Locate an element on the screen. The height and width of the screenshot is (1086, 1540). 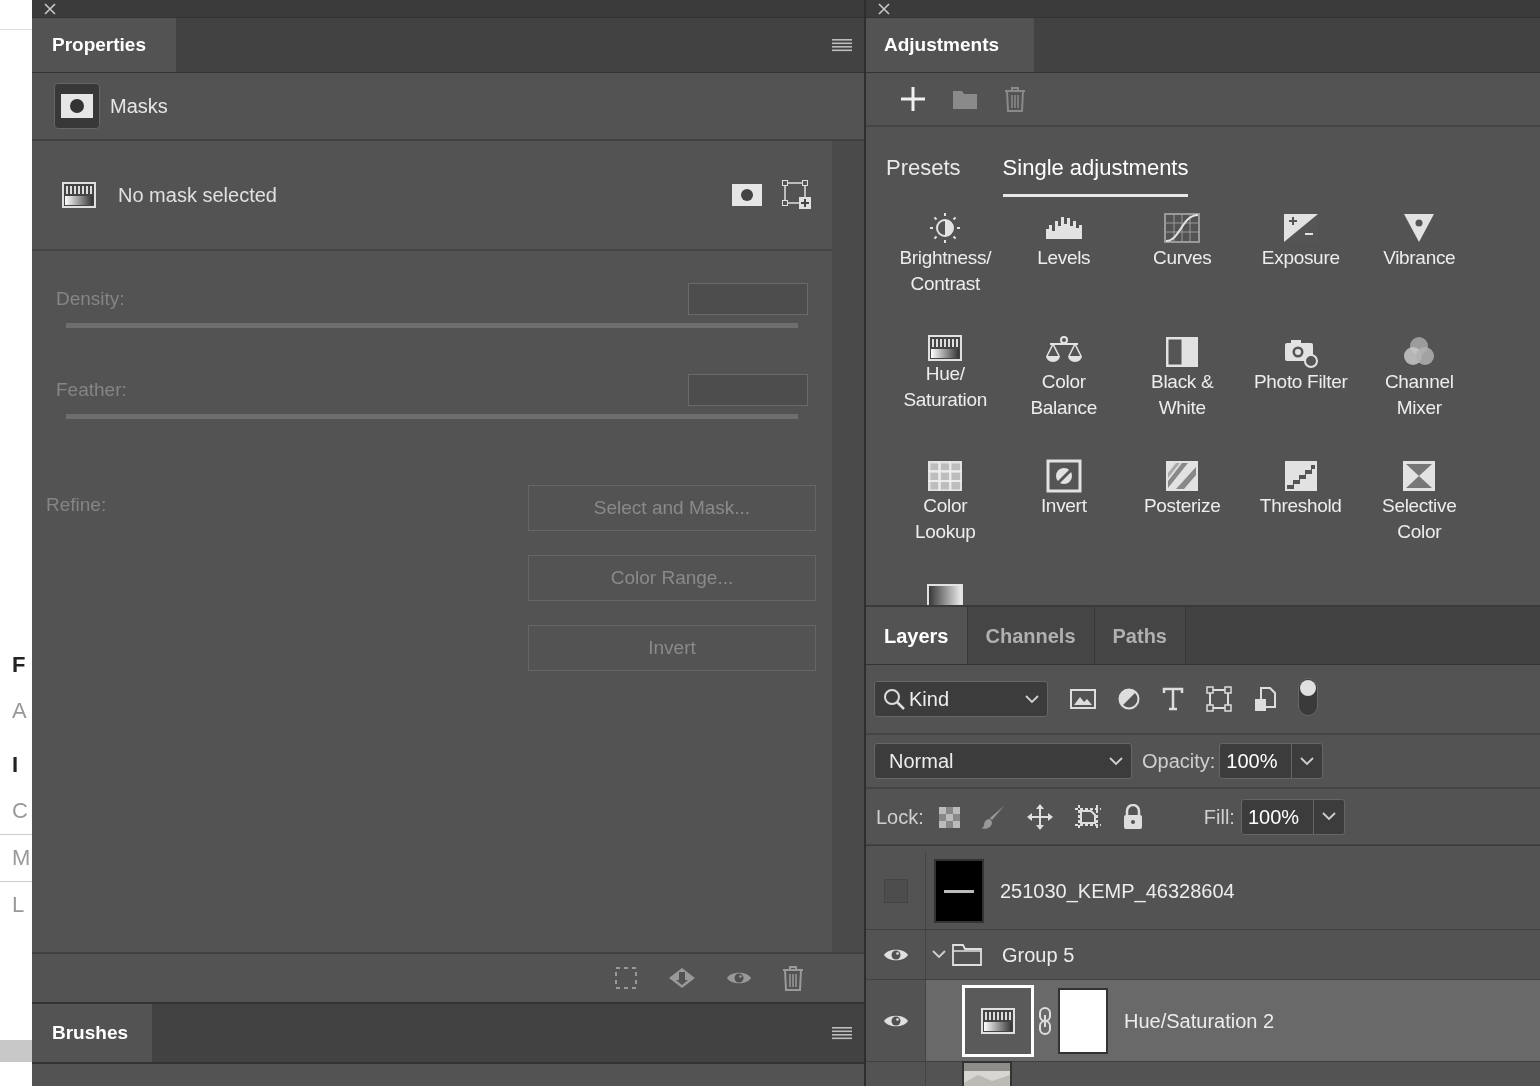
smart-object-icon is located at coordinates (1265, 699).